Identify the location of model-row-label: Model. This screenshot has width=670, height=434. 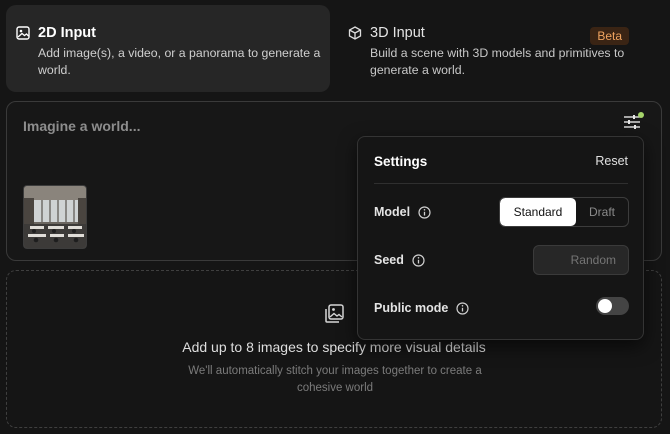
(402, 212).